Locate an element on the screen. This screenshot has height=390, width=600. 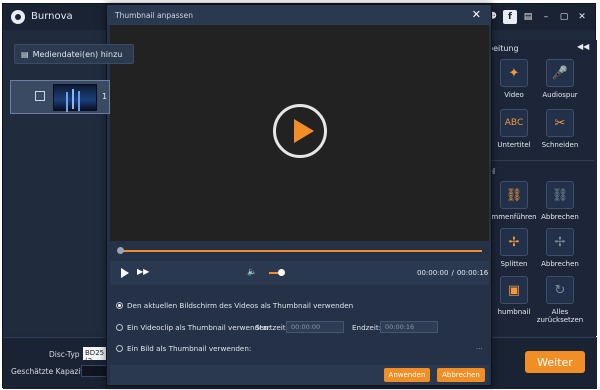
media-item-thumbnail is located at coordinates (75, 97).